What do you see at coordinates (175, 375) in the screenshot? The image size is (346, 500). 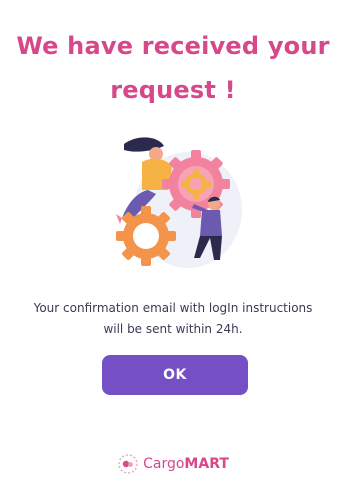 I see `ok-button: OK` at bounding box center [175, 375].